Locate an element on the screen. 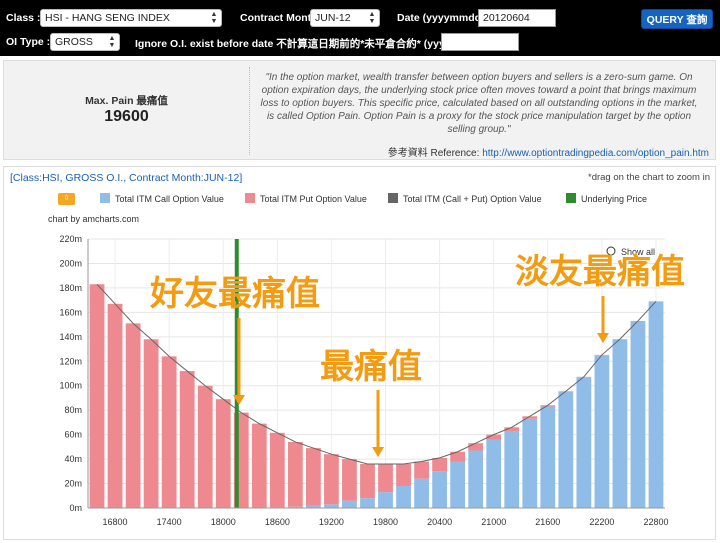  annotation-label: 好友最痛值 is located at coordinates (234, 294).